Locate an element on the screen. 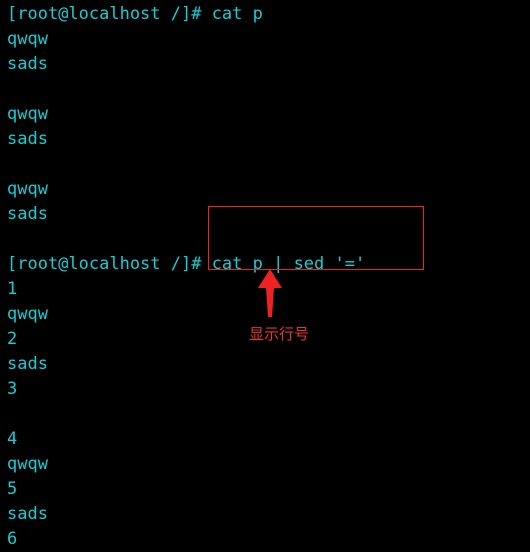 This screenshot has height=552, width=530. terminal-output-line: 6 is located at coordinates (12, 539).